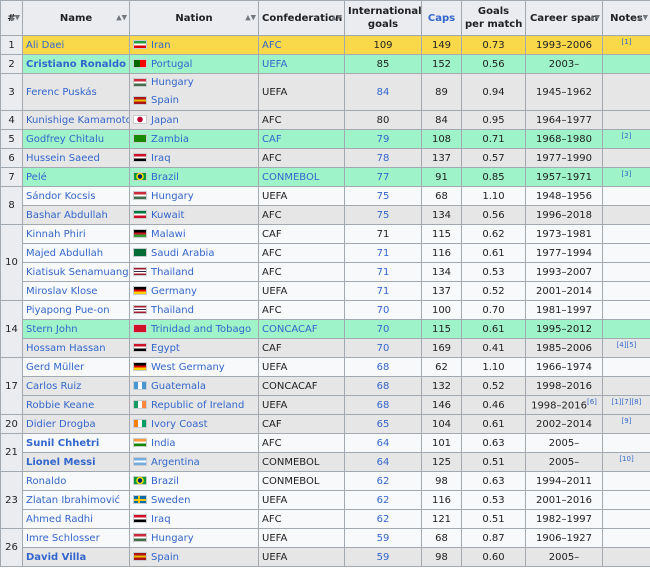  I want to click on col-name-header: Name ▲▼, so click(76, 18).